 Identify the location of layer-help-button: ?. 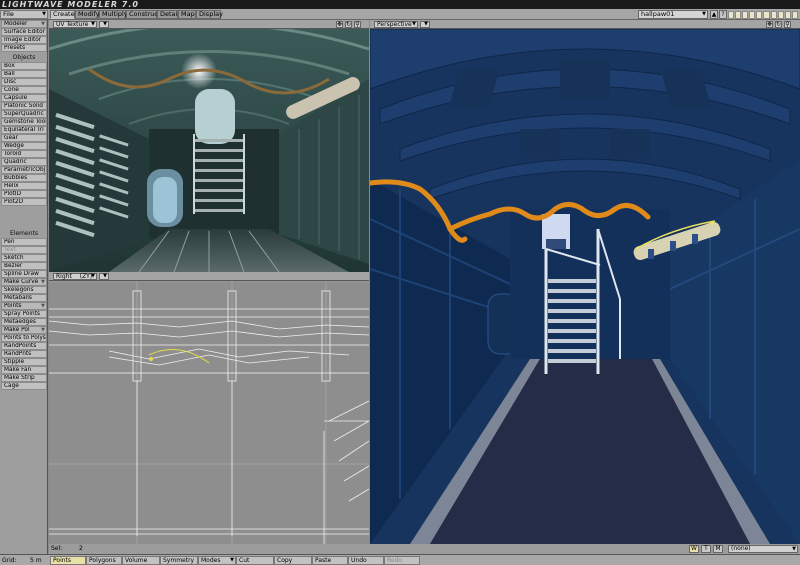
(723, 14).